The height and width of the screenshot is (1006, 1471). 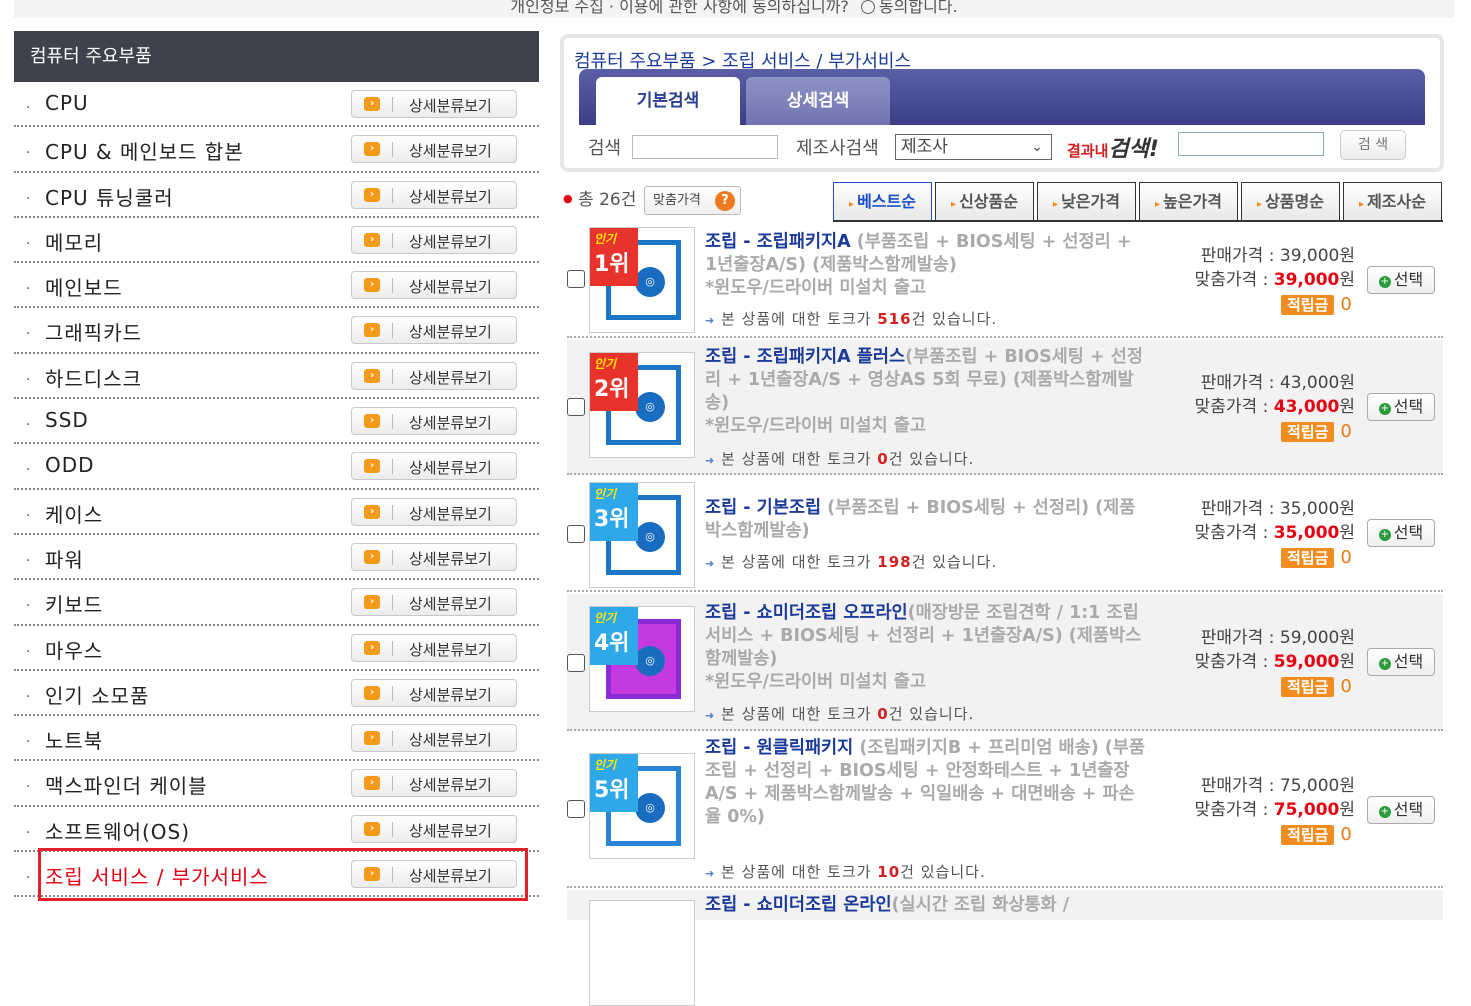 I want to click on sidebar-item-label: SSD, so click(x=67, y=420).